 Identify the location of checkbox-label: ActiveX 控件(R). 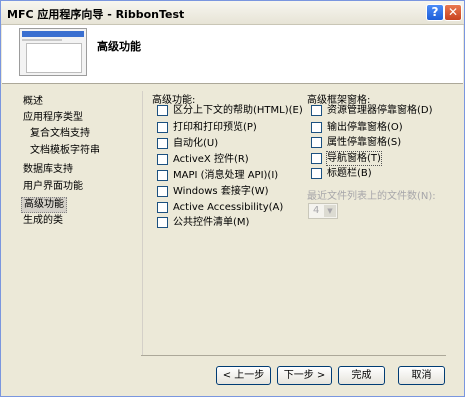
(211, 159).